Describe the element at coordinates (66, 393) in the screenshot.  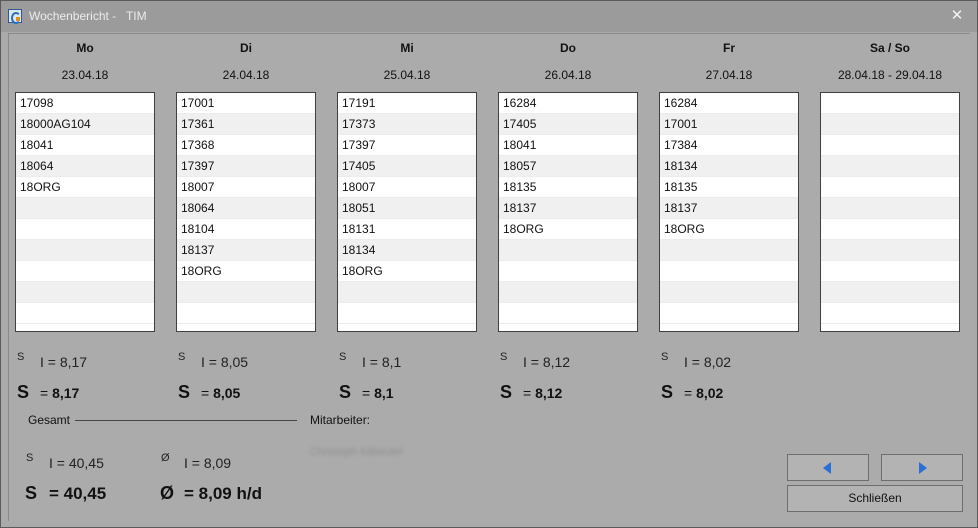
I see `sum-number: 8,17` at that location.